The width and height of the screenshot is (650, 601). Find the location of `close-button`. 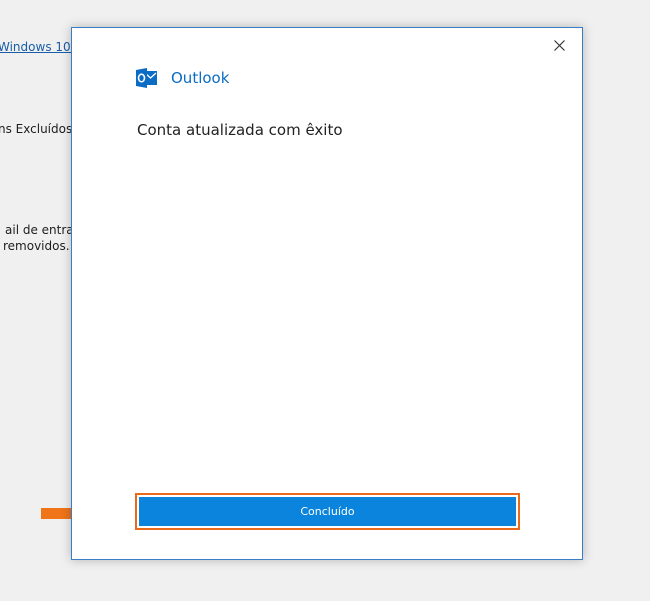

close-button is located at coordinates (559, 45).